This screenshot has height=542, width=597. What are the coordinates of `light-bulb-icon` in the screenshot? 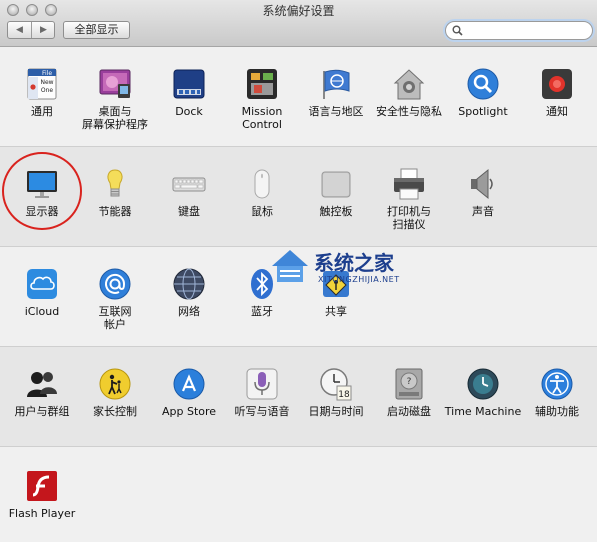 It's located at (115, 183).